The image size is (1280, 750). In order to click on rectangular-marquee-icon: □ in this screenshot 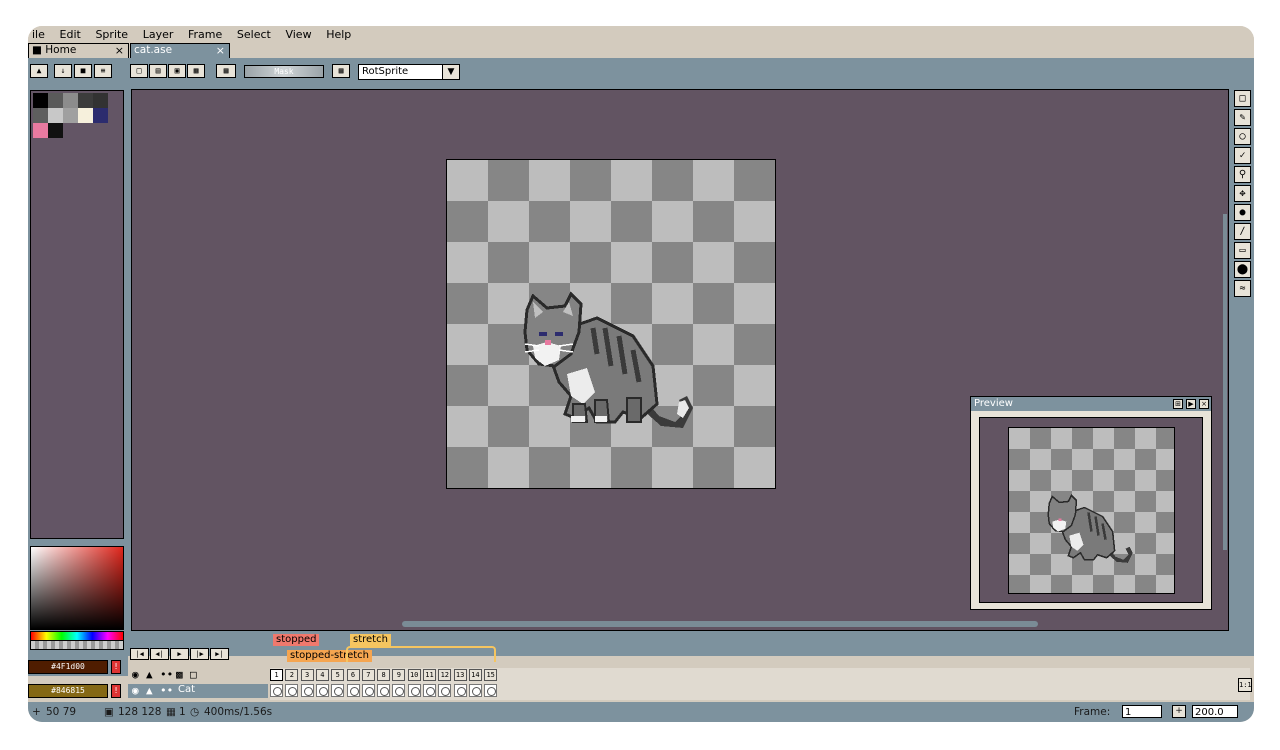, I will do `click(1242, 98)`.